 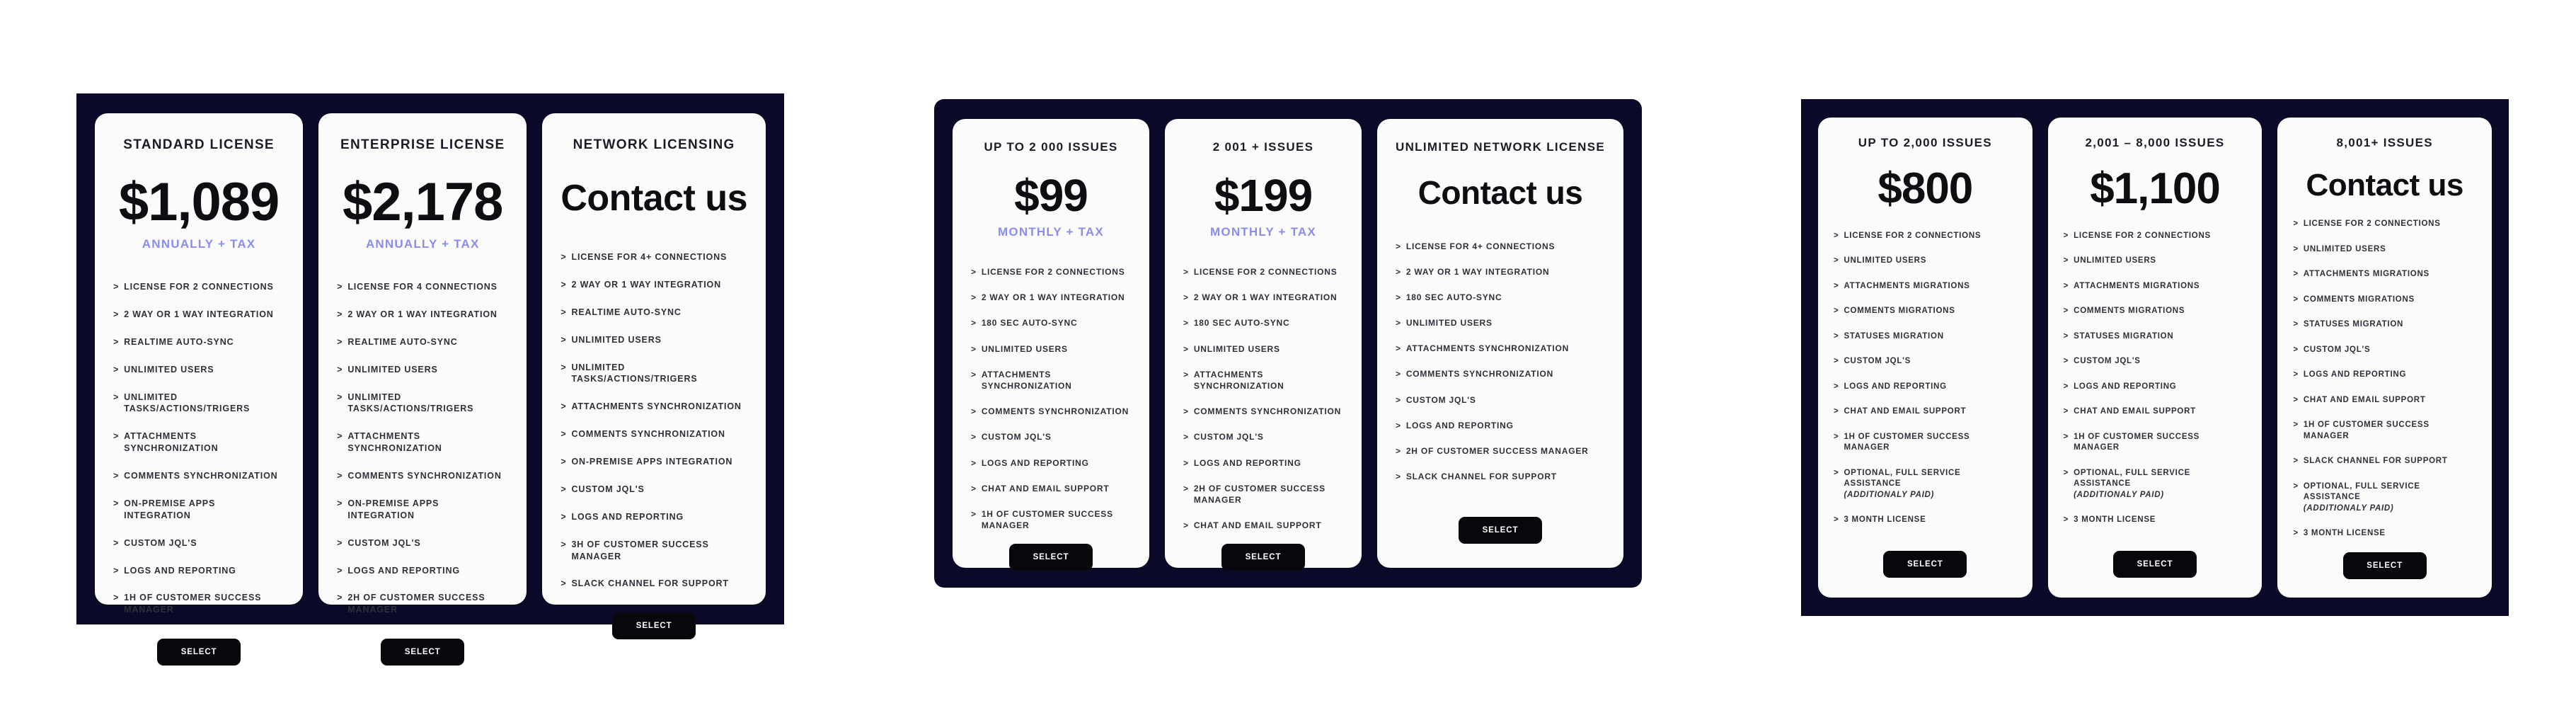 What do you see at coordinates (650, 257) in the screenshot?
I see `feature-label-text: LICENSE FOR 4+ CONNECTIONS` at bounding box center [650, 257].